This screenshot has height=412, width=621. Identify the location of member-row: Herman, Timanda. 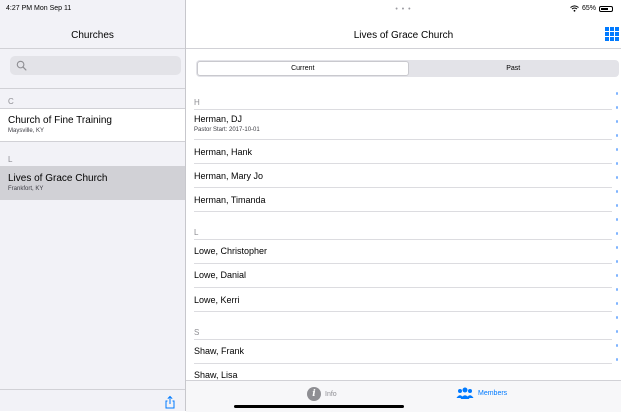
(230, 200).